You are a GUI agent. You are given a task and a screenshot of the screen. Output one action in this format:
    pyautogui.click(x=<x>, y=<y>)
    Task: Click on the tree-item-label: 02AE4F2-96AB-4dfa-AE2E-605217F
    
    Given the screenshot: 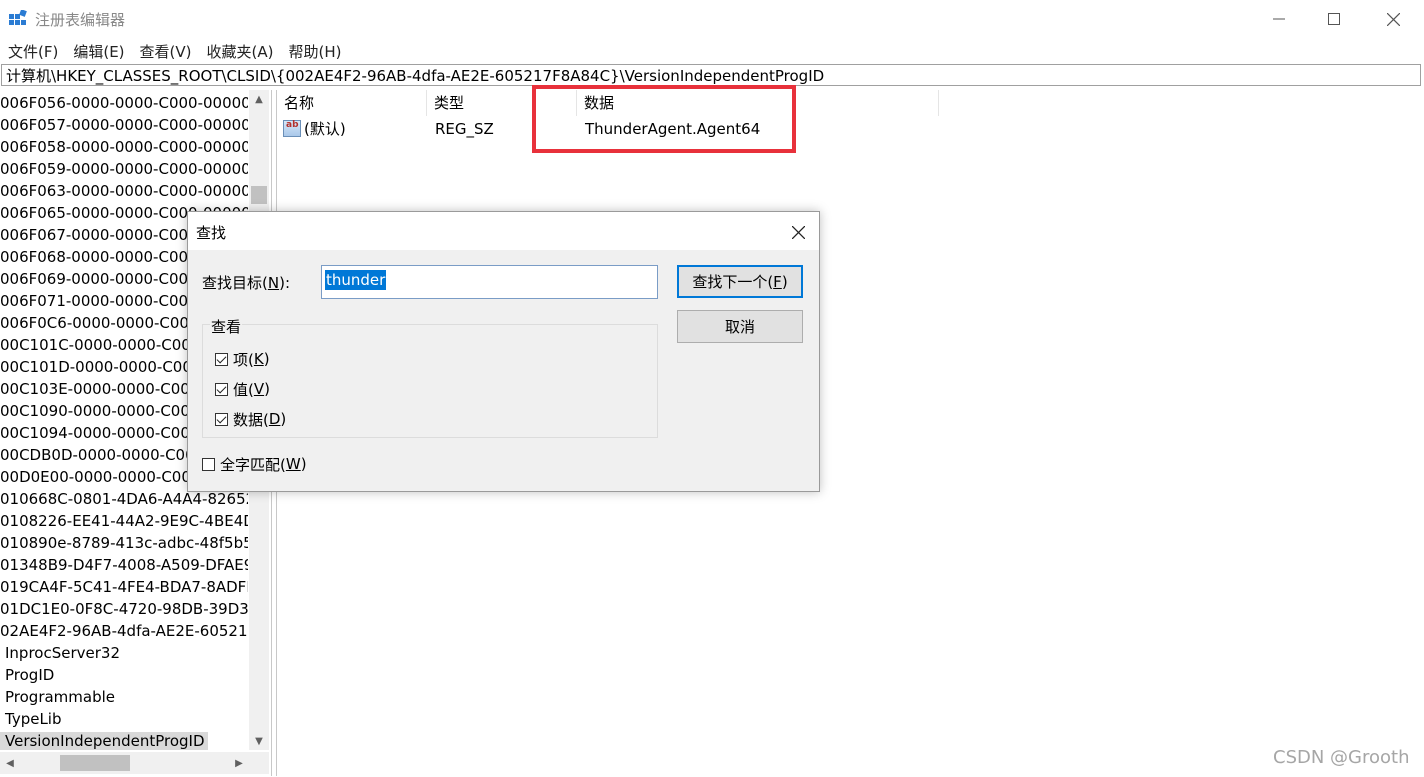 What is the action you would take?
    pyautogui.click(x=124, y=631)
    